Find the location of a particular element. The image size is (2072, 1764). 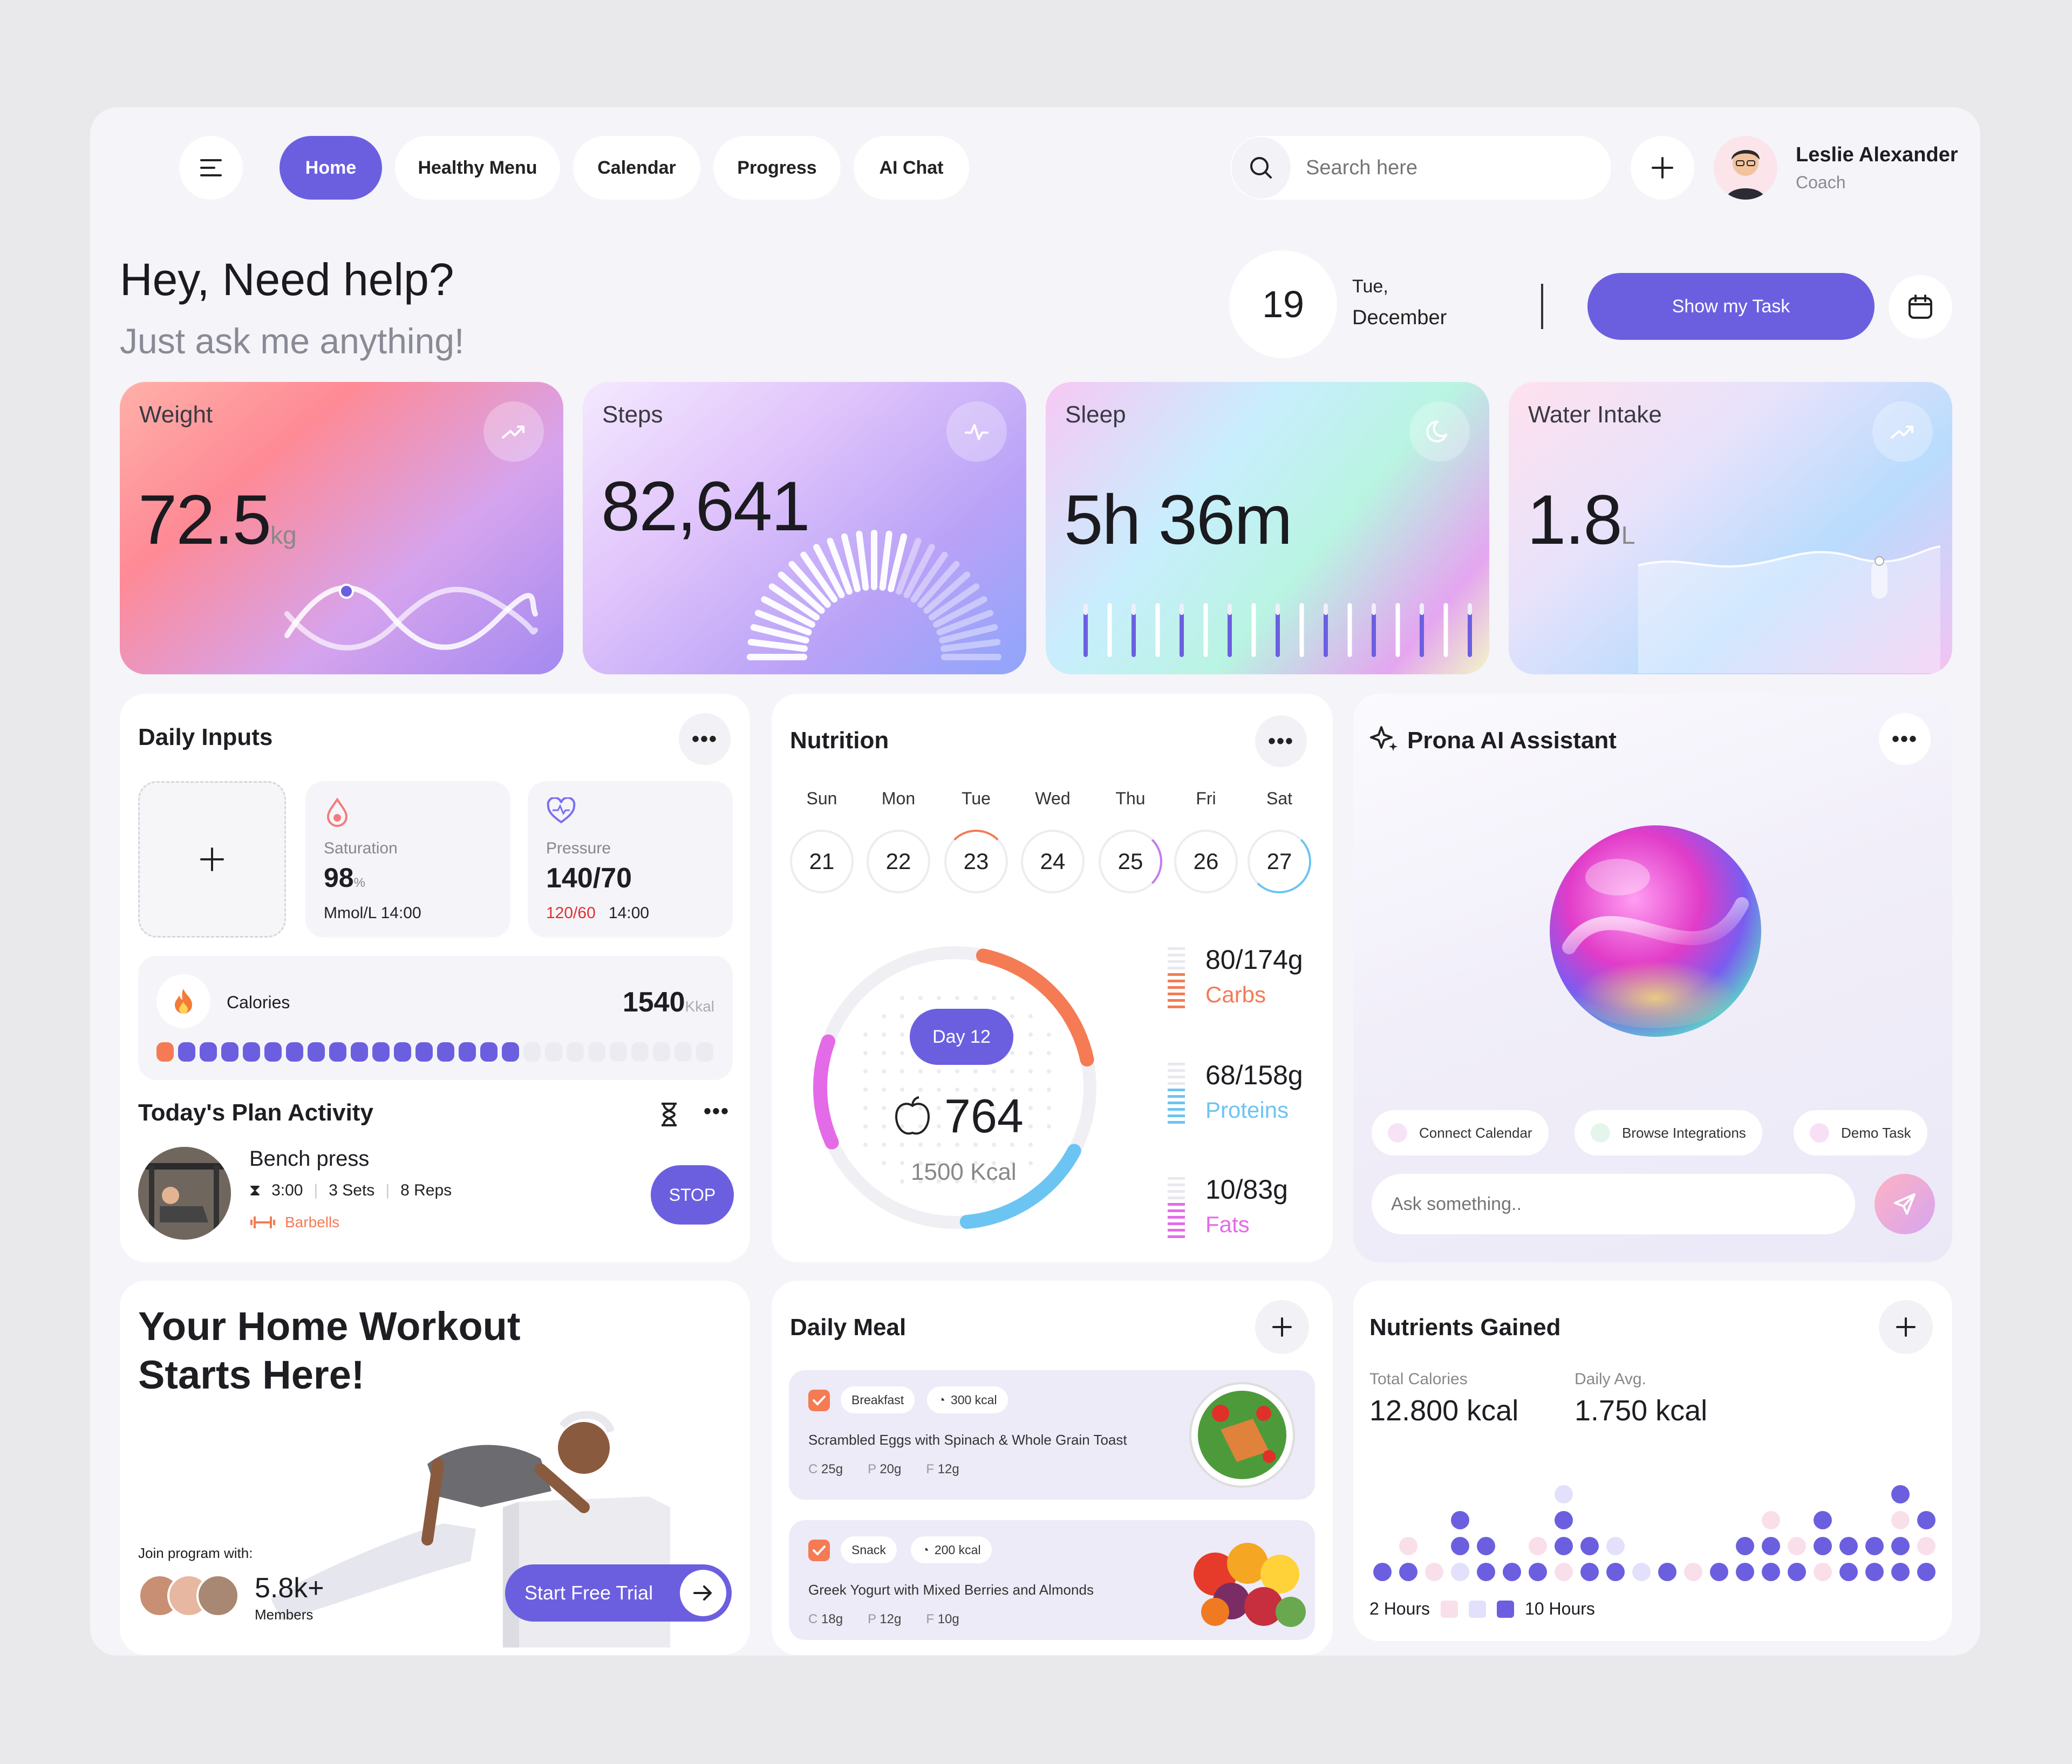

day-button: 26 is located at coordinates (1206, 862).